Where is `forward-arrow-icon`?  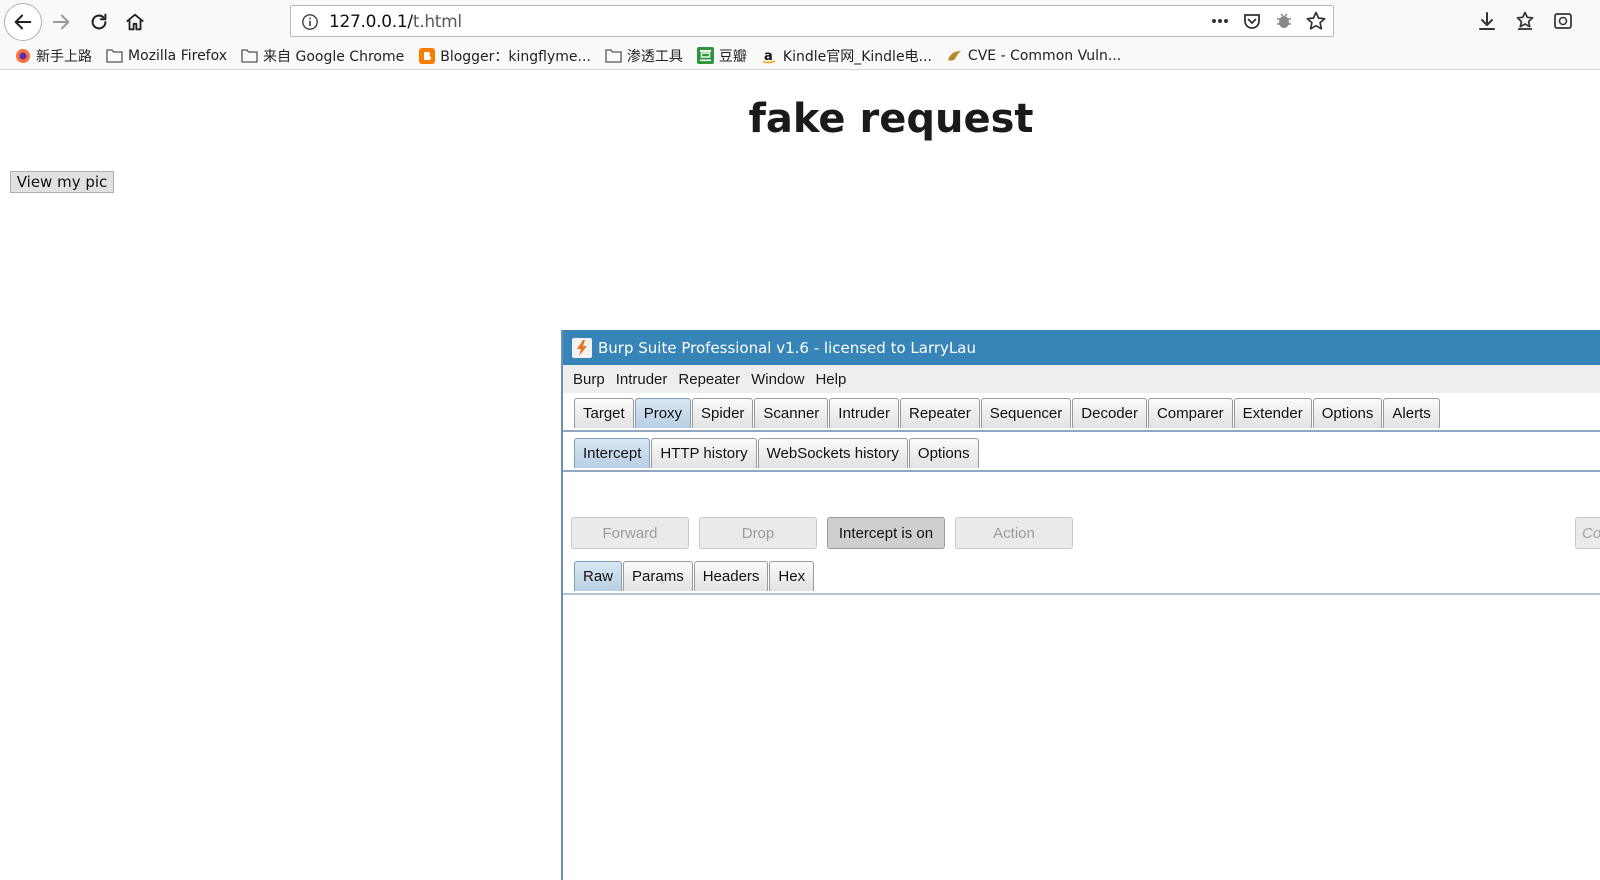
forward-arrow-icon is located at coordinates (61, 22).